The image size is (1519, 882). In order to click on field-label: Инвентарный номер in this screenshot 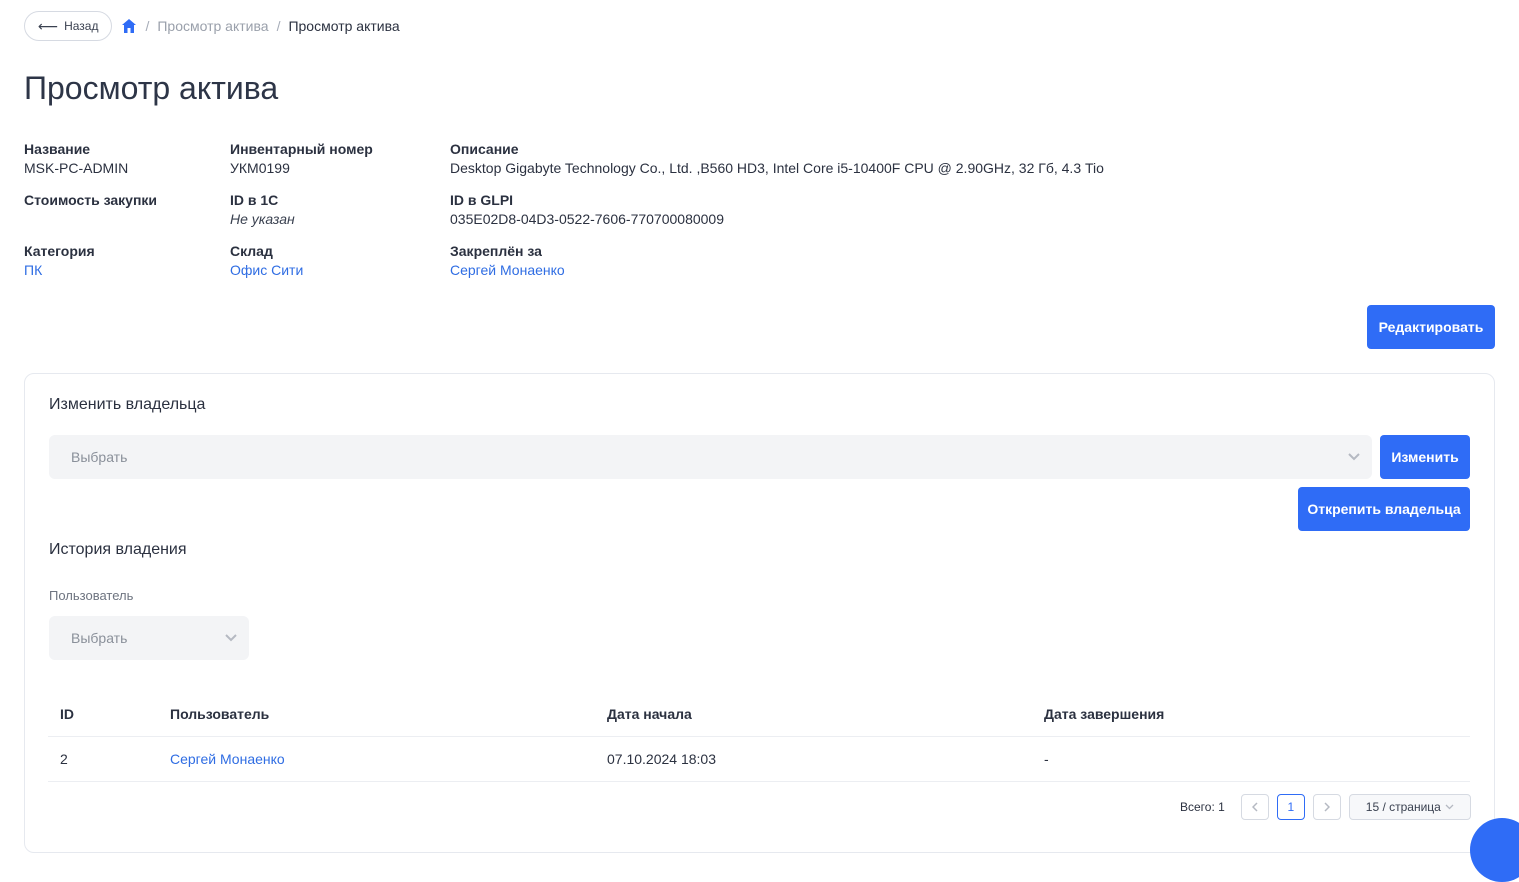, I will do `click(301, 149)`.